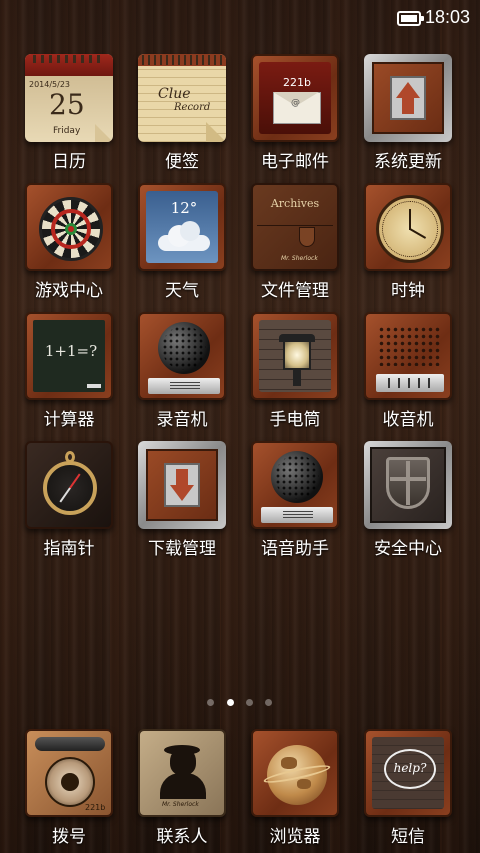  I want to click on page-indicator, so click(240, 704).